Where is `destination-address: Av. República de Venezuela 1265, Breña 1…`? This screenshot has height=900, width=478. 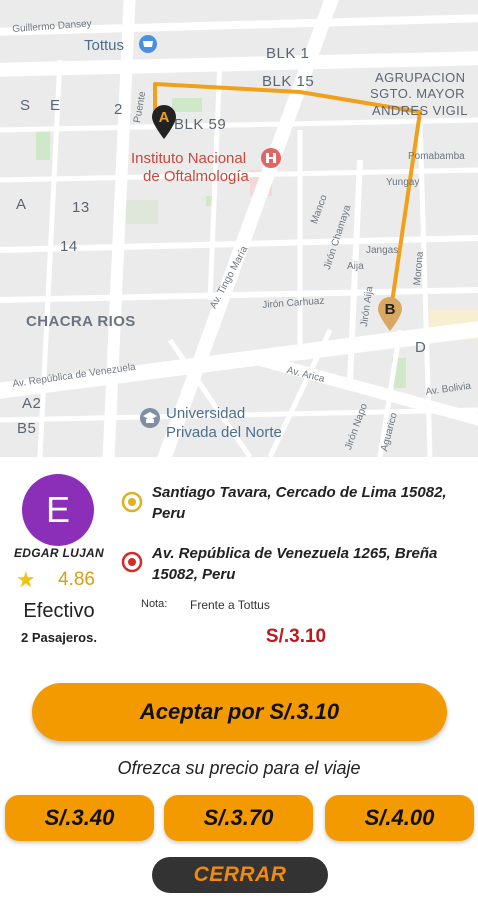 destination-address: Av. República de Venezuela 1265, Breña 1… is located at coordinates (295, 564).